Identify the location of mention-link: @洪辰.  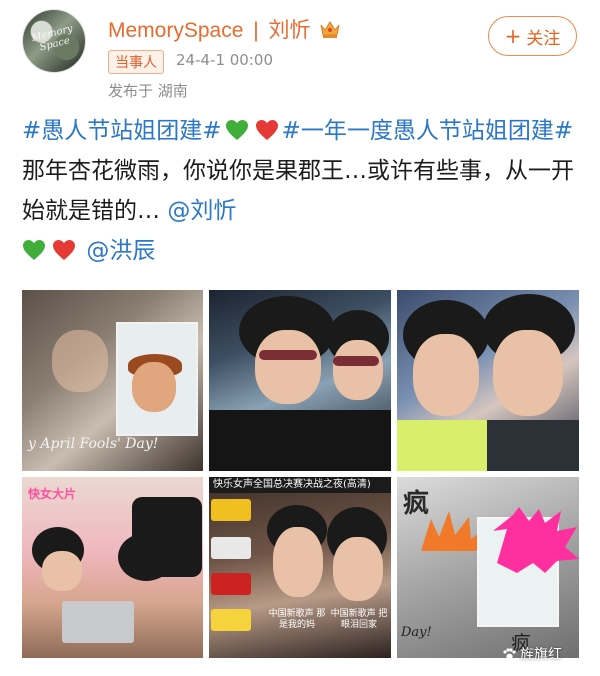
(120, 251).